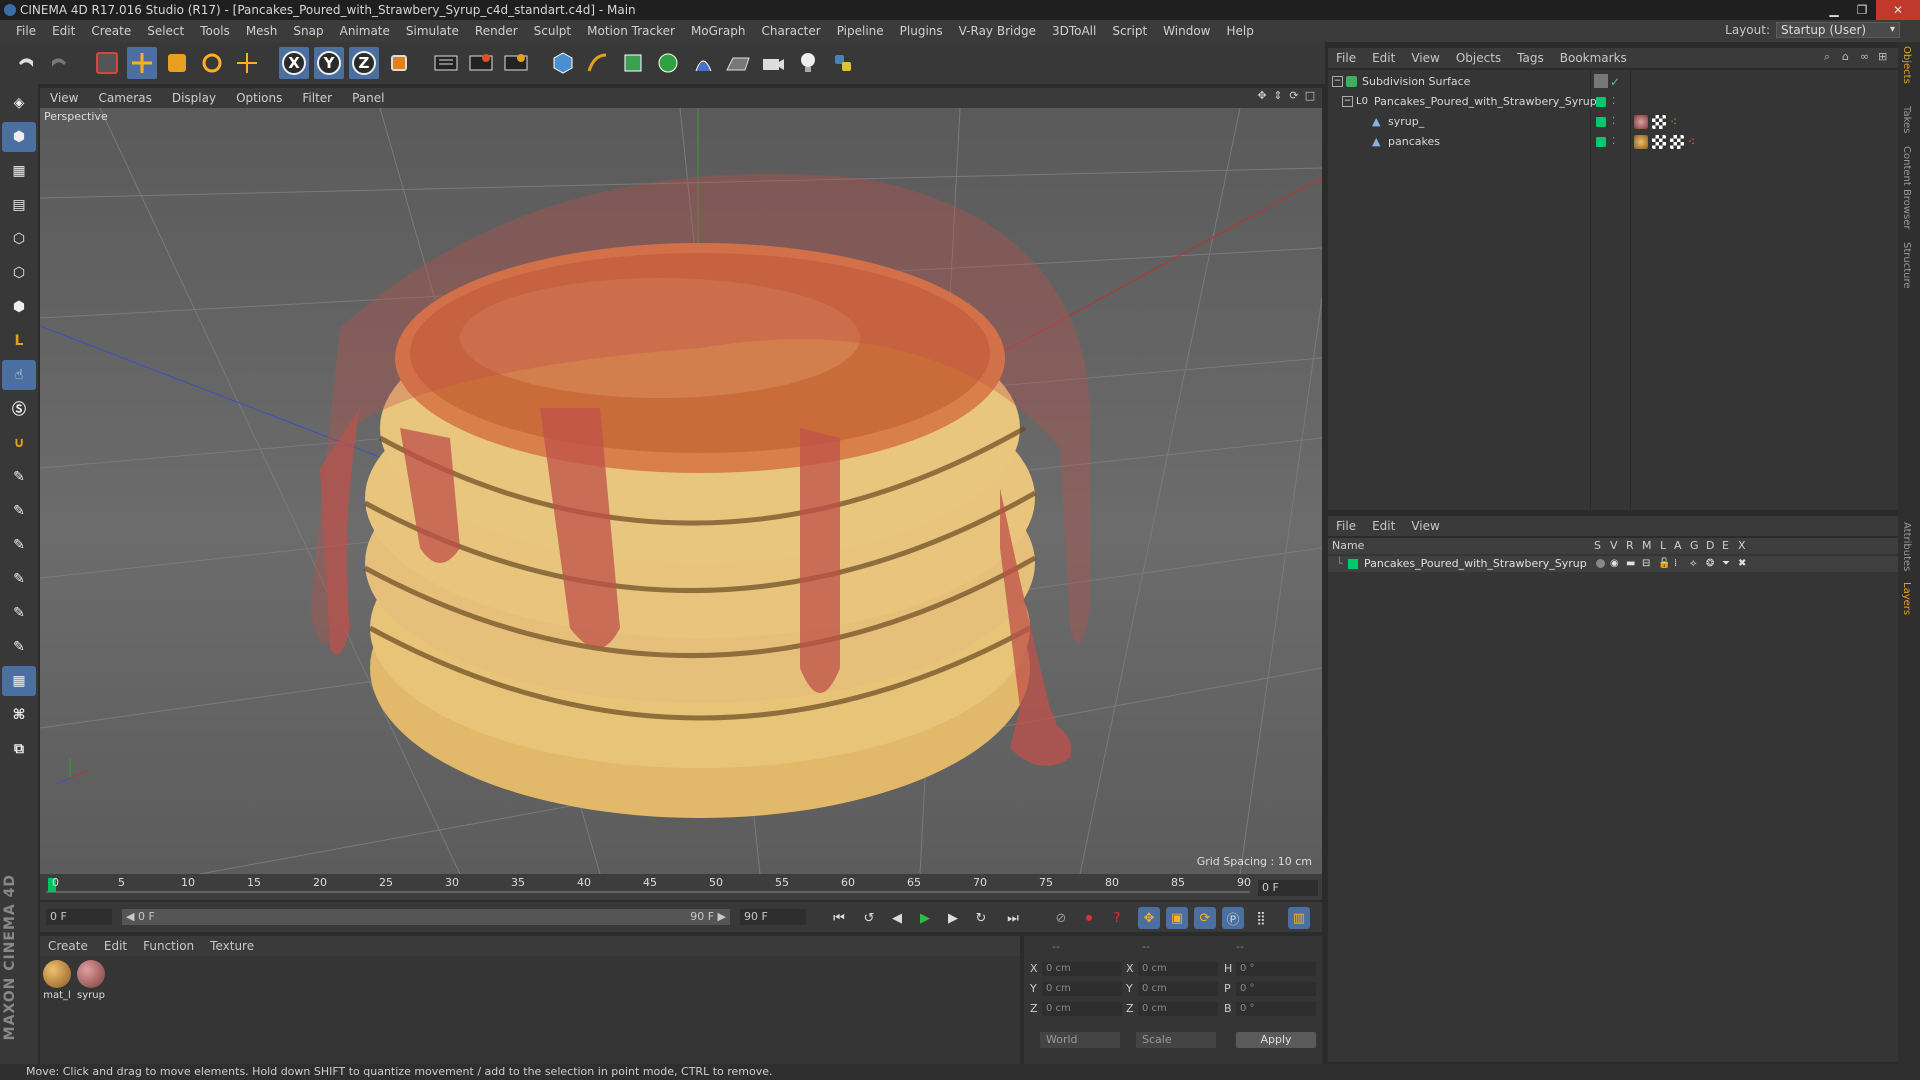  Describe the element at coordinates (1082, 969) in the screenshot. I see `position-x-field: 0 cm` at that location.